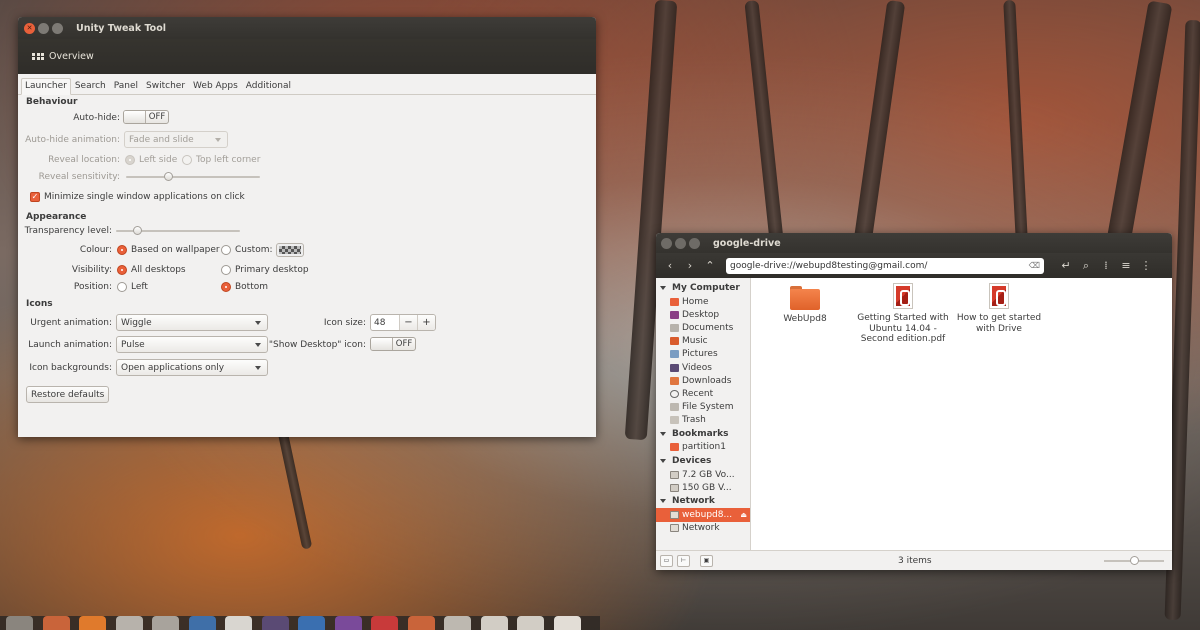 This screenshot has height=630, width=1200. What do you see at coordinates (91, 270) in the screenshot?
I see `visibility-label: Visibility:` at bounding box center [91, 270].